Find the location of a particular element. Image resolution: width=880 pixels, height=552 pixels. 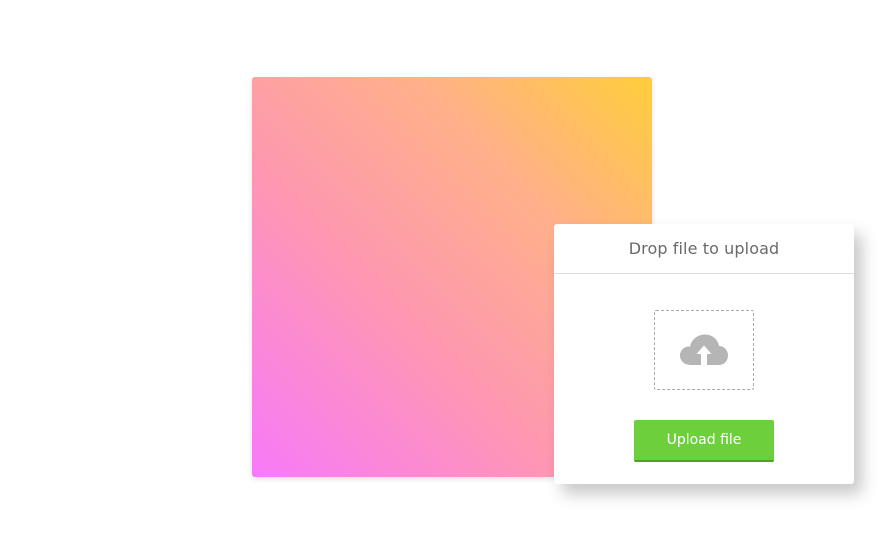

card-header: Drop file to upload is located at coordinates (704, 249).